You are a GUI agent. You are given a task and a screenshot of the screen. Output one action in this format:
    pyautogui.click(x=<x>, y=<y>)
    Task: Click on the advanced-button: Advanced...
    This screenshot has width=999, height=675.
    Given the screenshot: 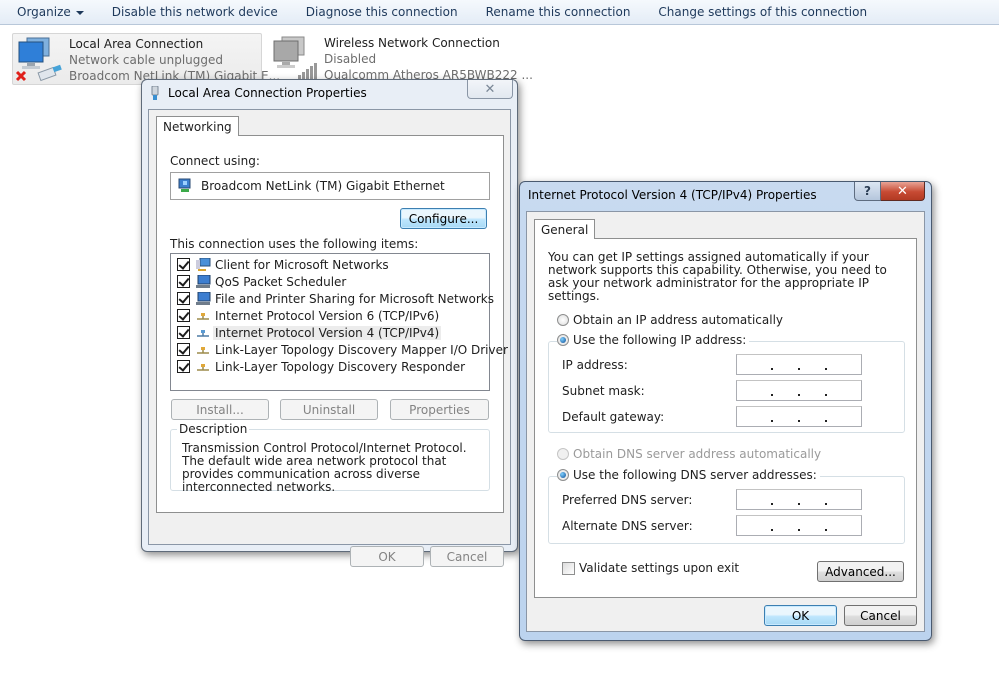 What is the action you would take?
    pyautogui.click(x=860, y=571)
    